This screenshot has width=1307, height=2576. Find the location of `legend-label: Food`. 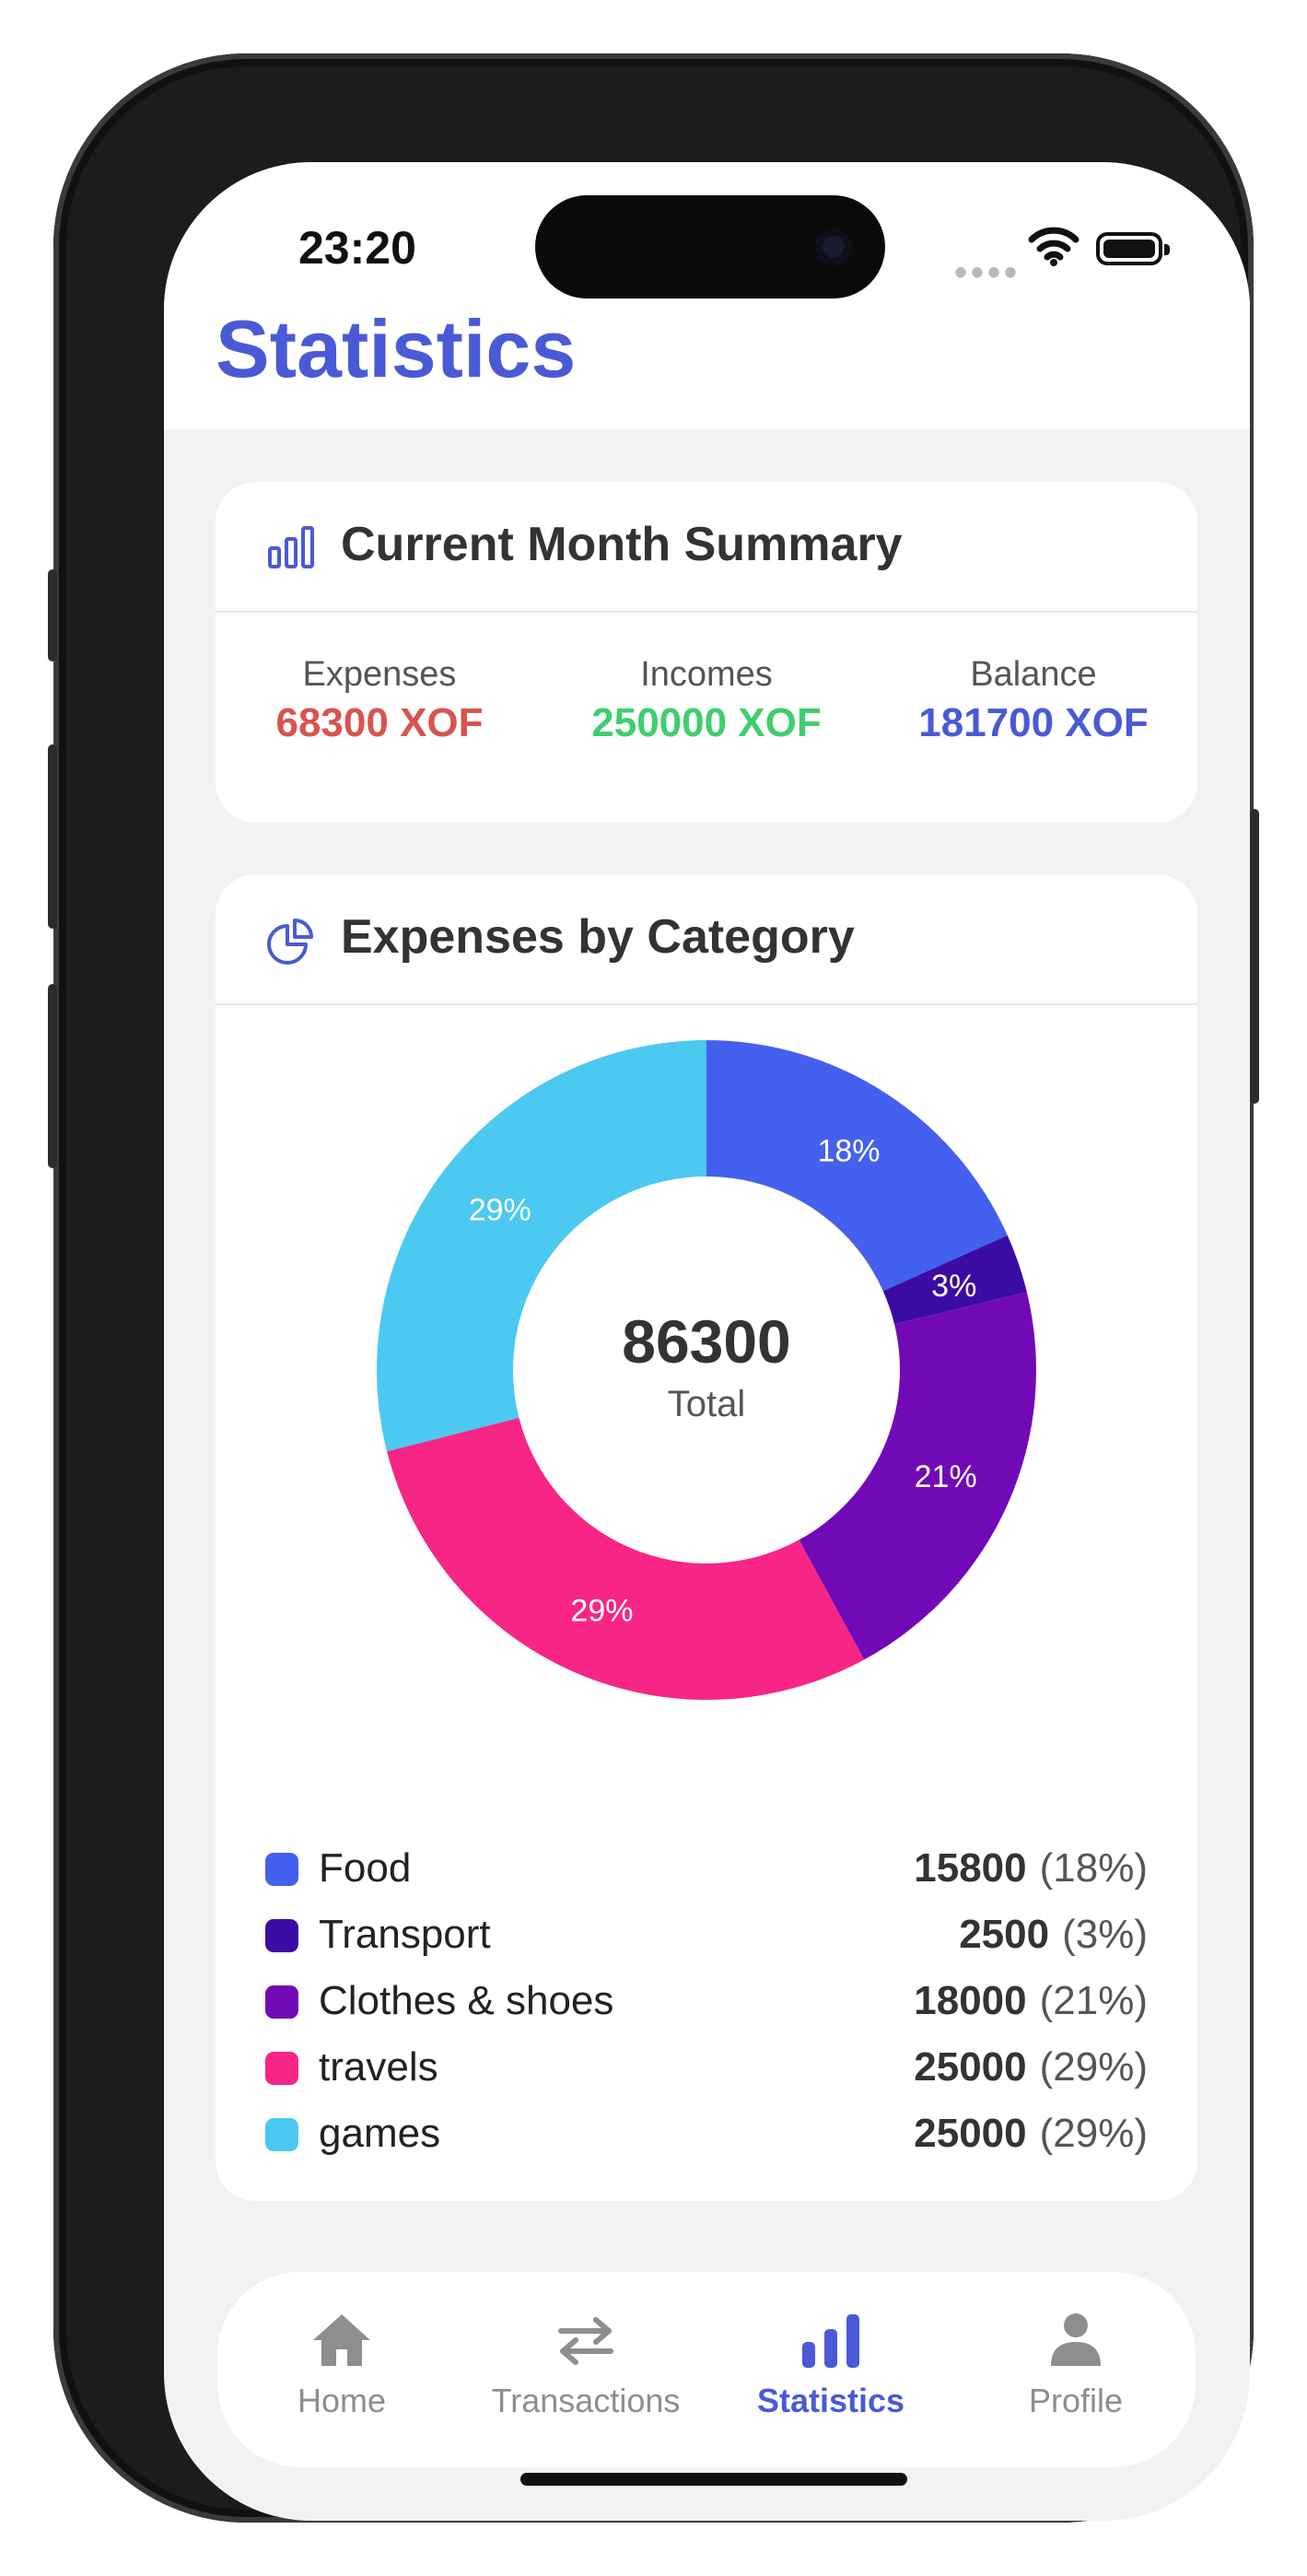

legend-label: Food is located at coordinates (366, 1868).